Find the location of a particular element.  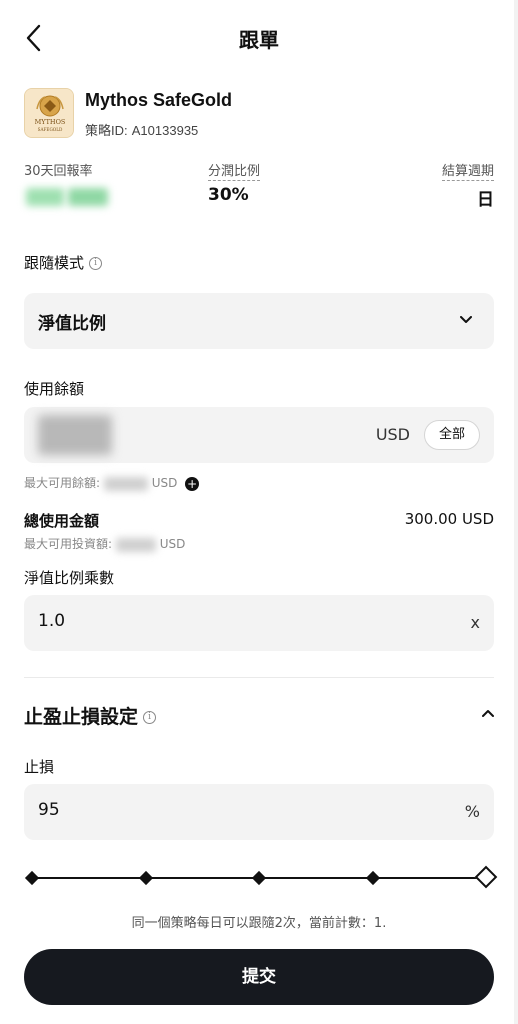

strategy-logo-image: MYTHOS SAFEGOLD is located at coordinates (49, 113).